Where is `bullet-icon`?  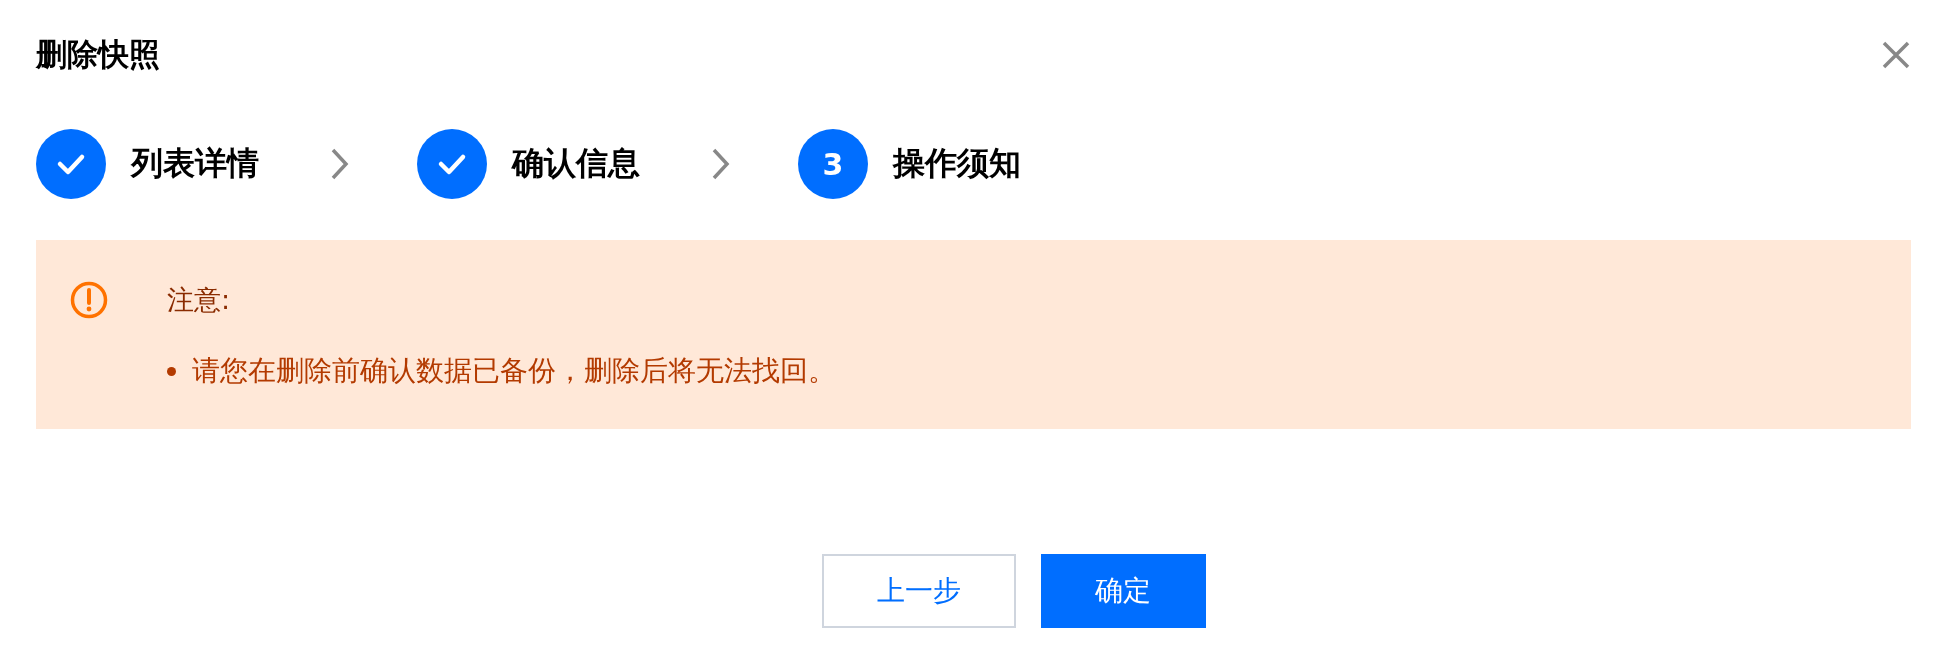 bullet-icon is located at coordinates (171, 371).